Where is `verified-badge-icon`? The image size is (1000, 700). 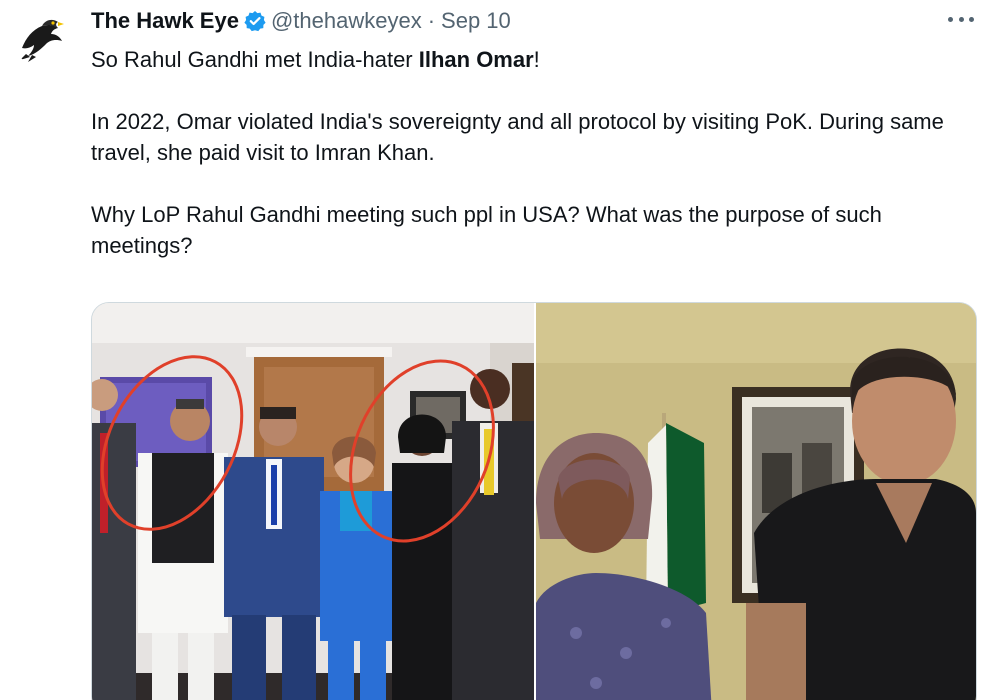
verified-badge-icon is located at coordinates (255, 21).